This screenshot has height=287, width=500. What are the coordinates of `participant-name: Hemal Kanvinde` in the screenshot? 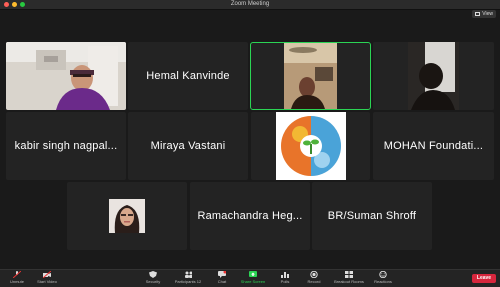 It's located at (188, 76).